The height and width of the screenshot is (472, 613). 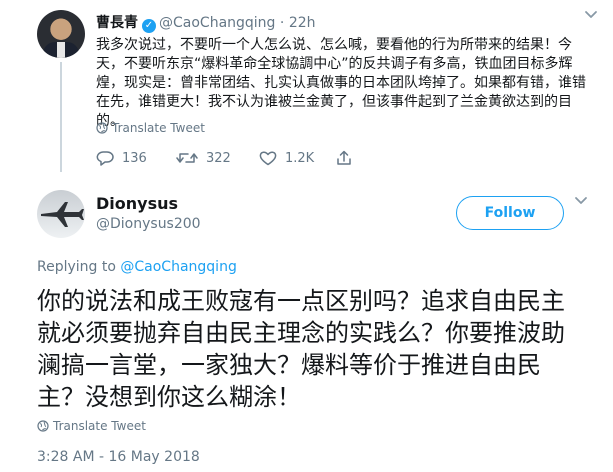 I want to click on parent-tweet-header: 曹長青 ✓ @CaoChangqing · 22h, so click(x=206, y=22).